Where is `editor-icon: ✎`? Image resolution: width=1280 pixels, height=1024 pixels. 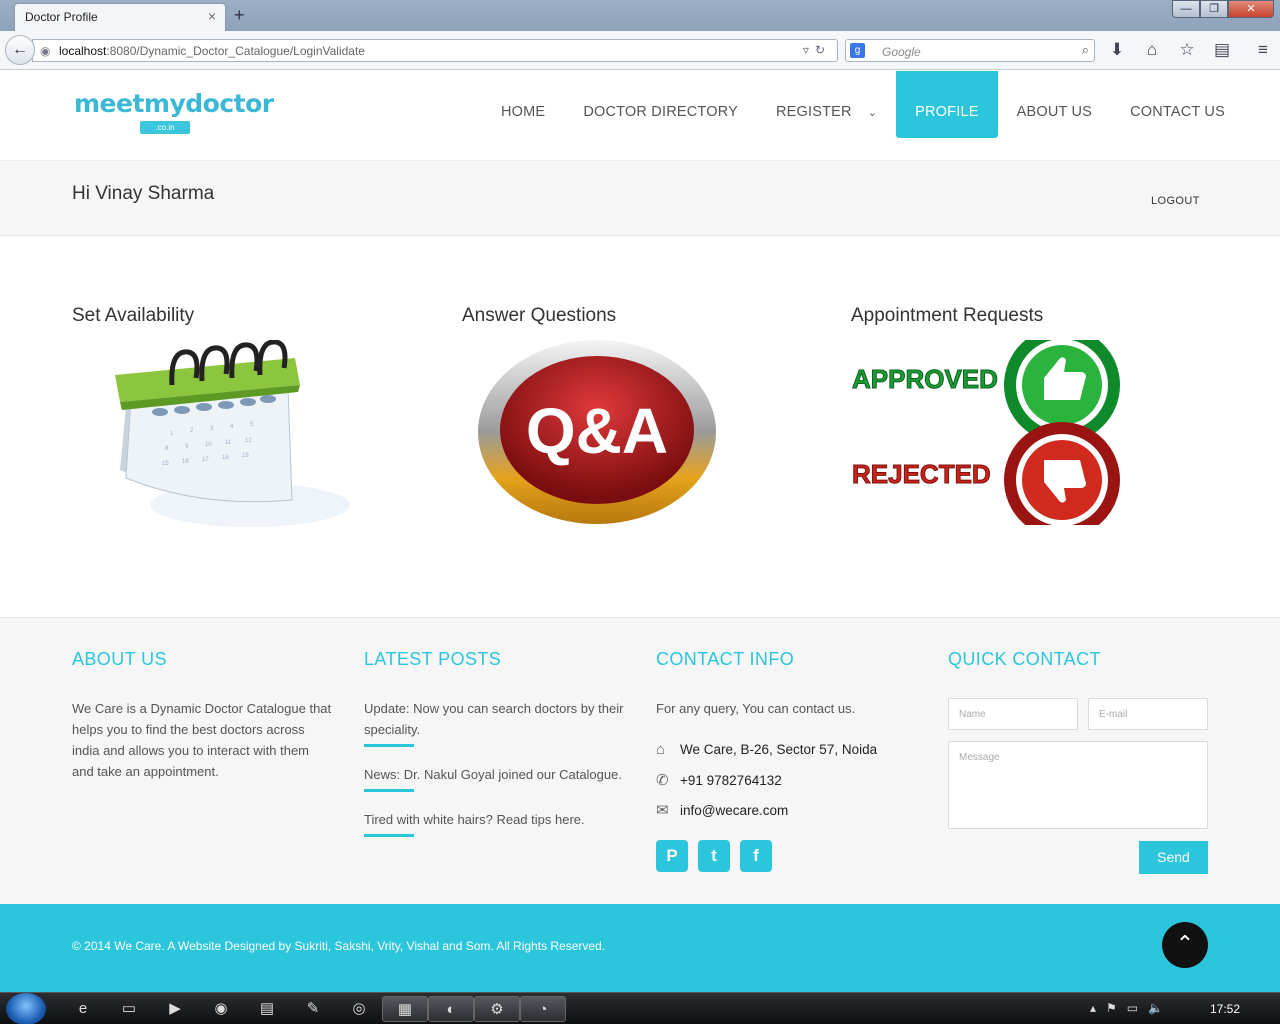
editor-icon: ✎ is located at coordinates (313, 1009).